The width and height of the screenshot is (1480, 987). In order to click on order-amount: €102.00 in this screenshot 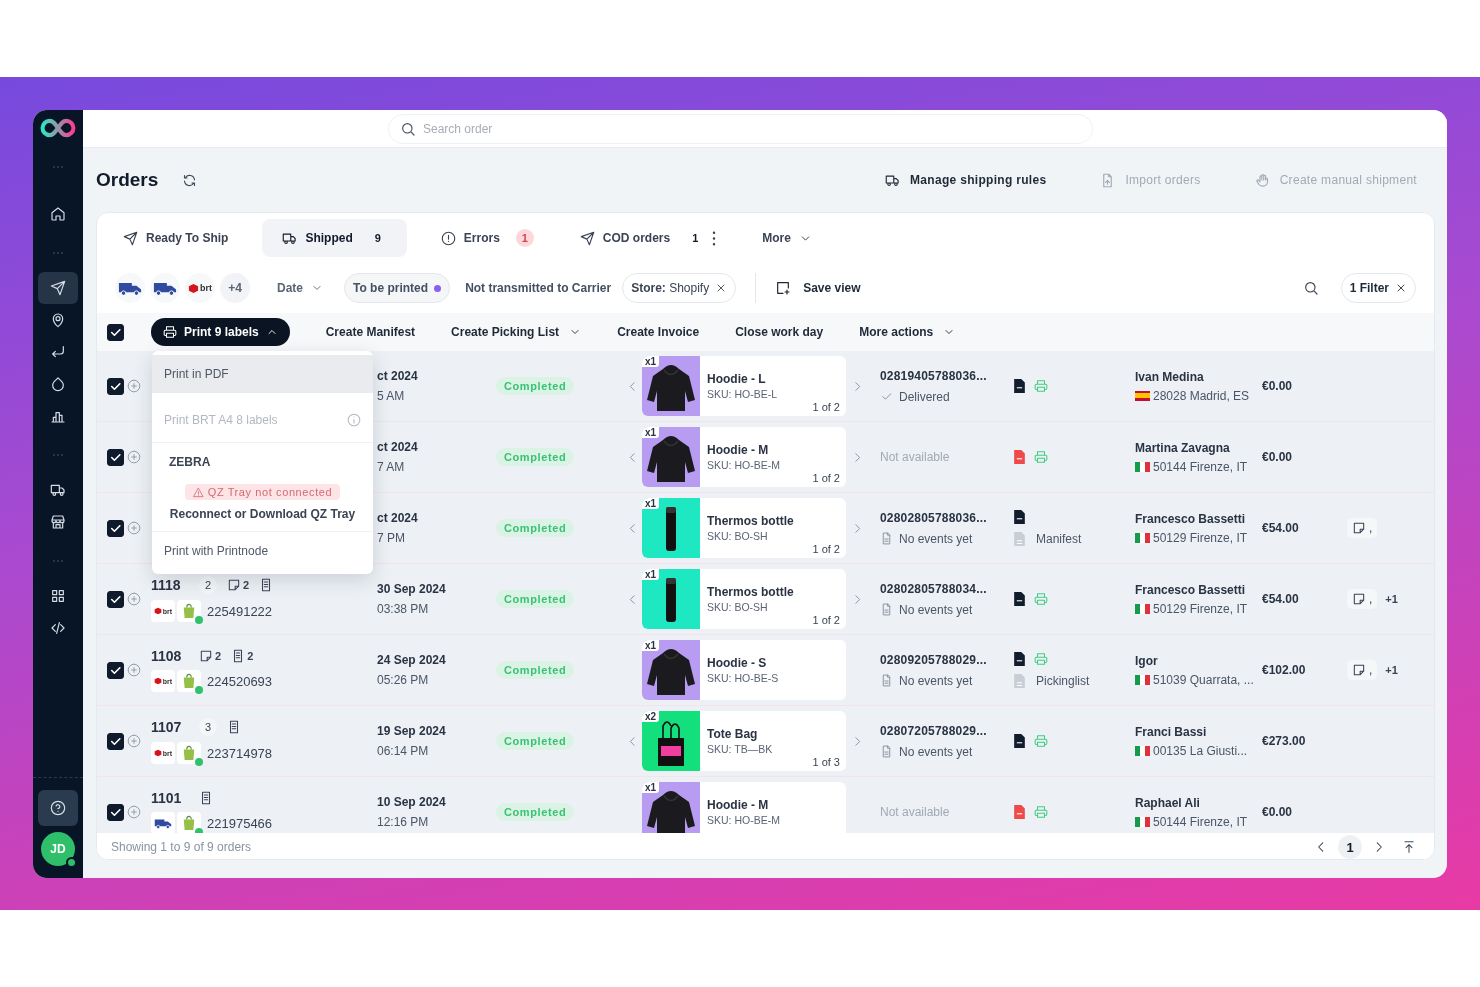, I will do `click(1284, 670)`.